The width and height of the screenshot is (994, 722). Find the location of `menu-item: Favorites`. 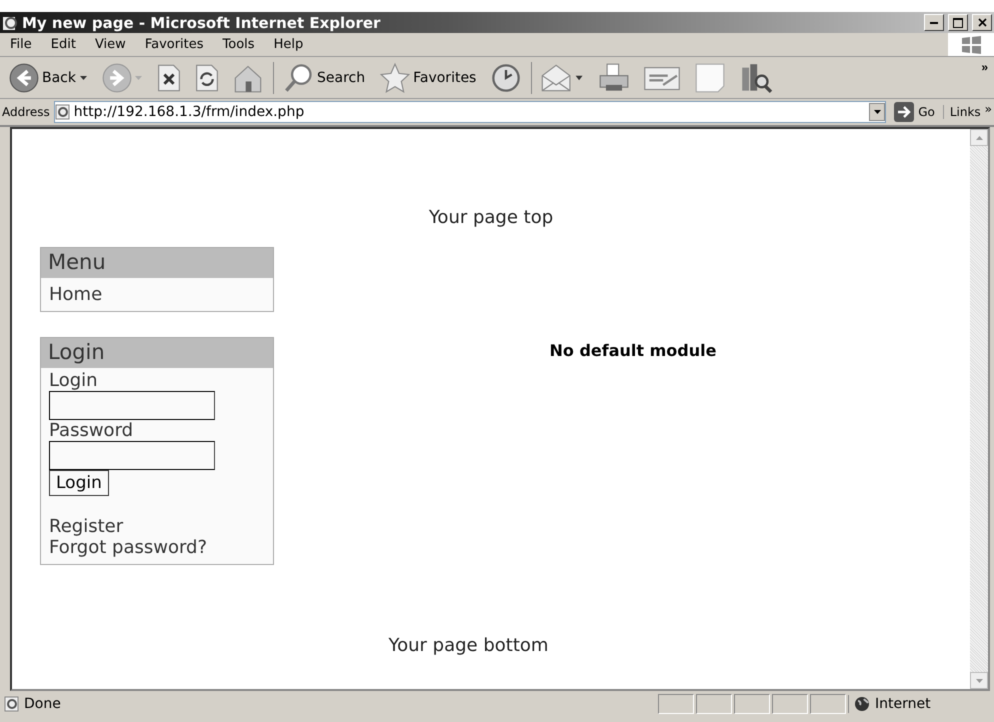

menu-item: Favorites is located at coordinates (174, 44).